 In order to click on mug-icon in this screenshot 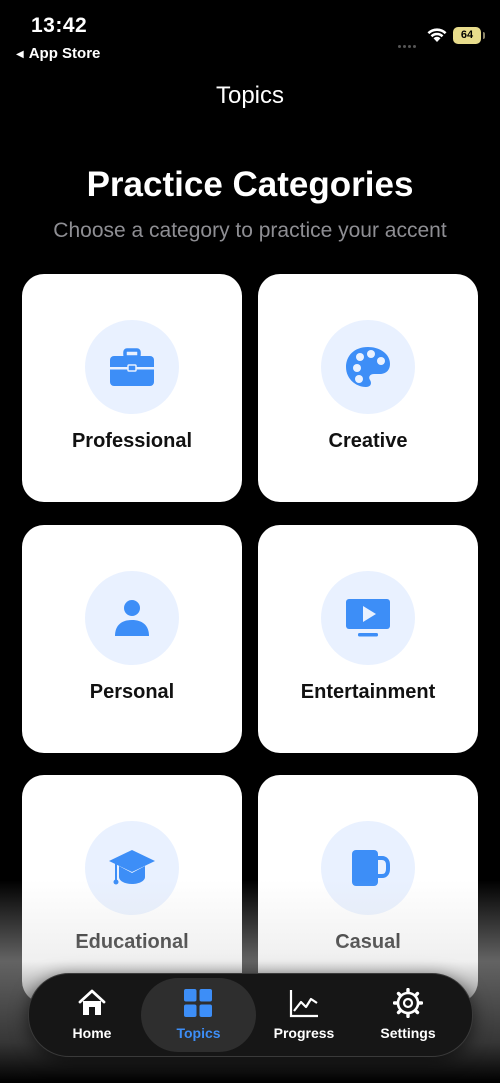, I will do `click(368, 868)`.